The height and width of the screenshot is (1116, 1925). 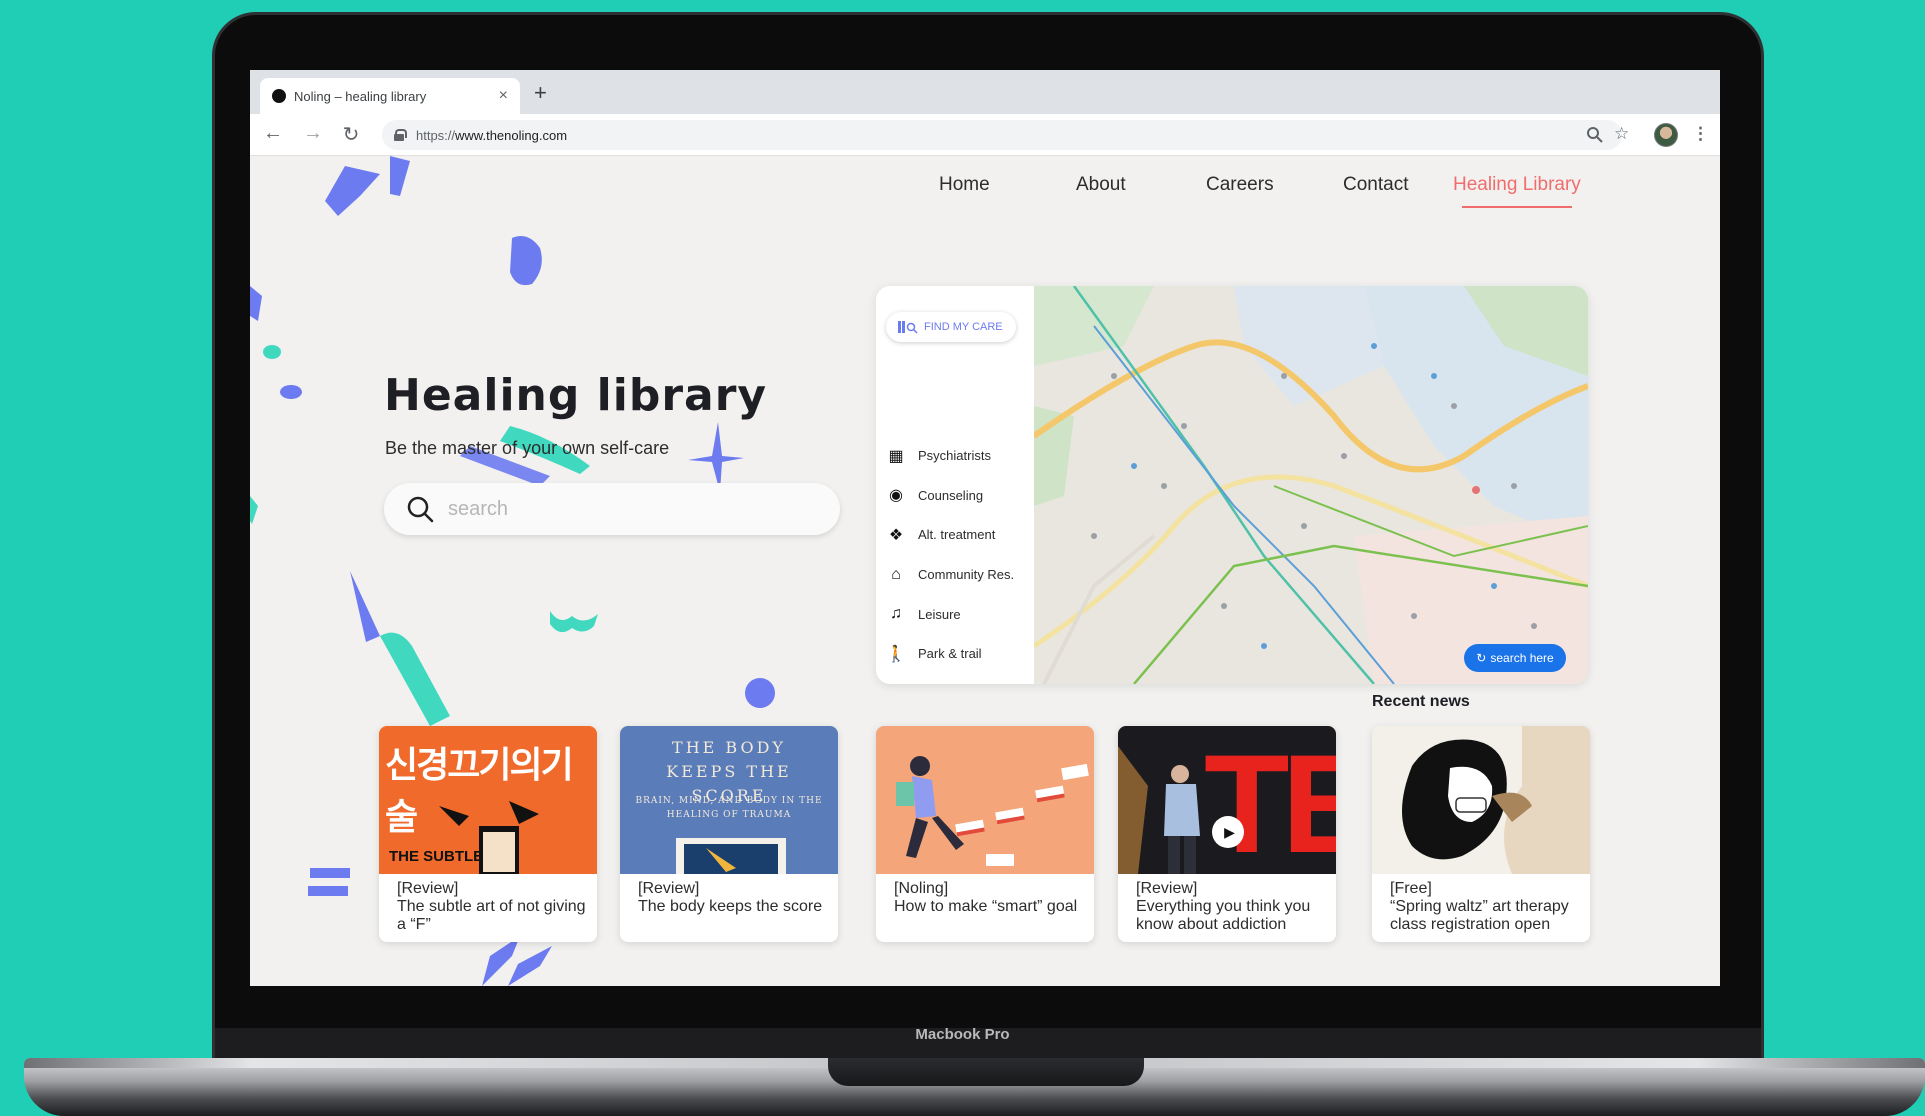 I want to click on paw-icon: ❖, so click(x=896, y=535).